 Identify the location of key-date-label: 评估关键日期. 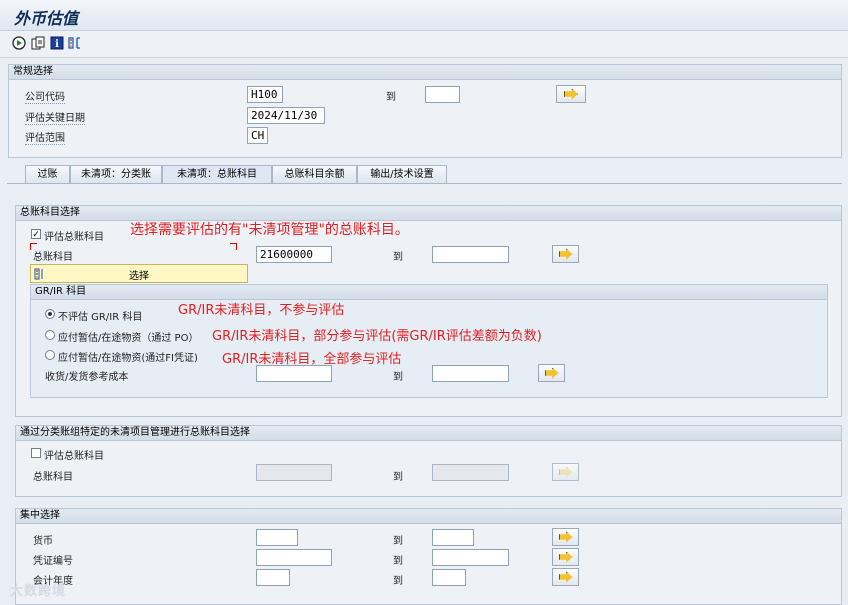
(55, 117).